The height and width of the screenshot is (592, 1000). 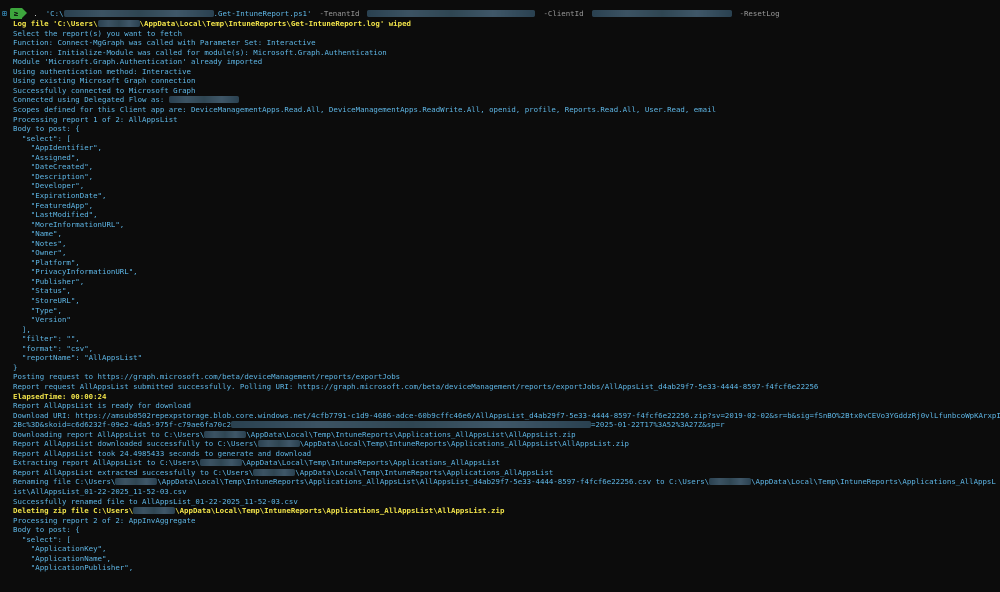 I want to click on output-text: "Name",, so click(x=37, y=234).